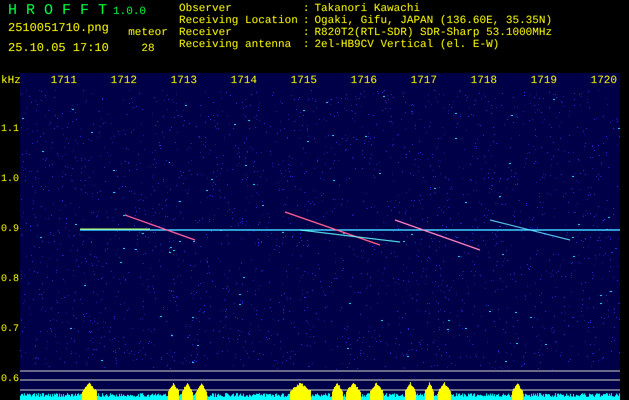 This screenshot has height=400, width=629. I want to click on datetime-label: 25.10.05 17:10, so click(59, 48).